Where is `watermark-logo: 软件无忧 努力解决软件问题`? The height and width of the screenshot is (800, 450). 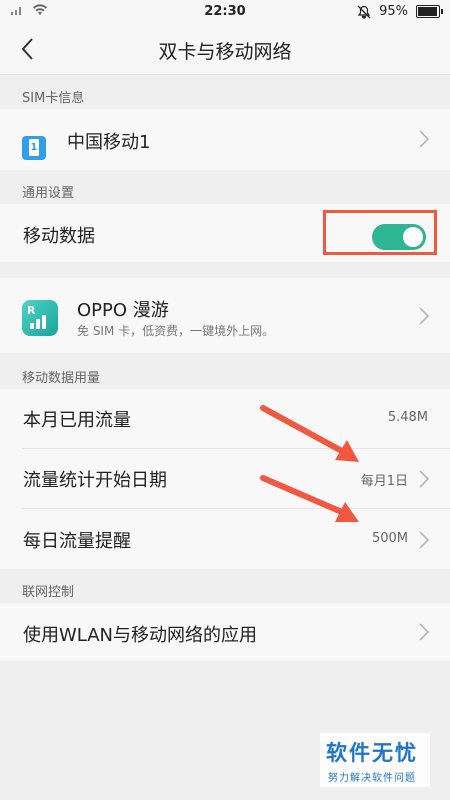 watermark-logo: 软件无忧 努力解决软件问题 is located at coordinates (375, 760).